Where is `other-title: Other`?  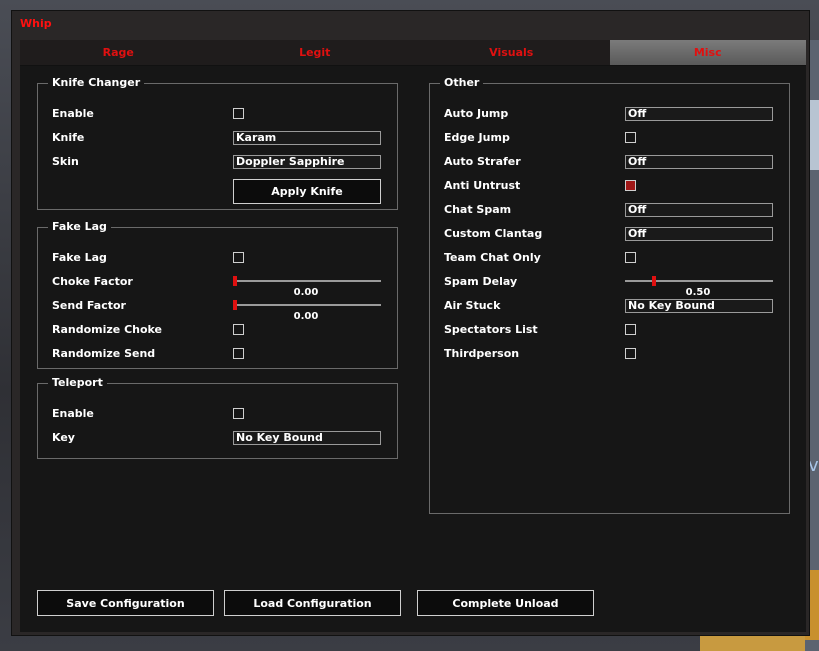
other-title: Other is located at coordinates (462, 82).